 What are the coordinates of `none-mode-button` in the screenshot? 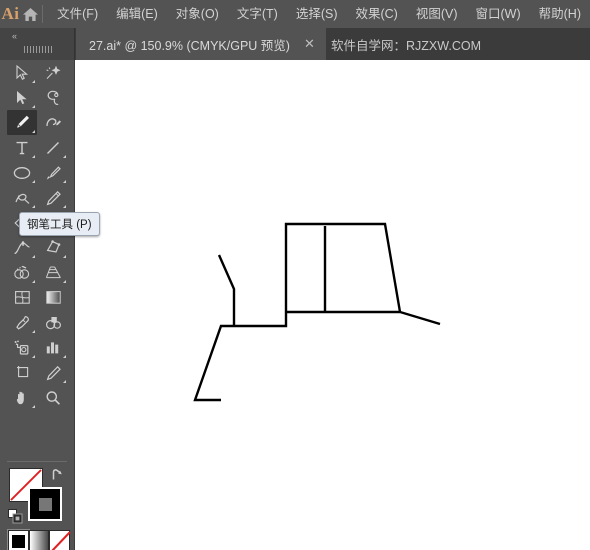 It's located at (60, 540).